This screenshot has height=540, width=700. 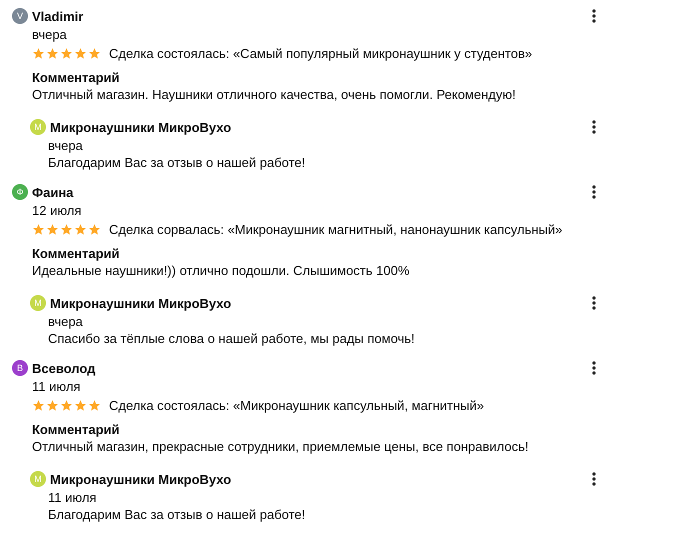 What do you see at coordinates (281, 447) in the screenshot?
I see `comment-text: Отличный магазин, прекрасные сотрудники, приемлемые цены, все понравилось!` at bounding box center [281, 447].